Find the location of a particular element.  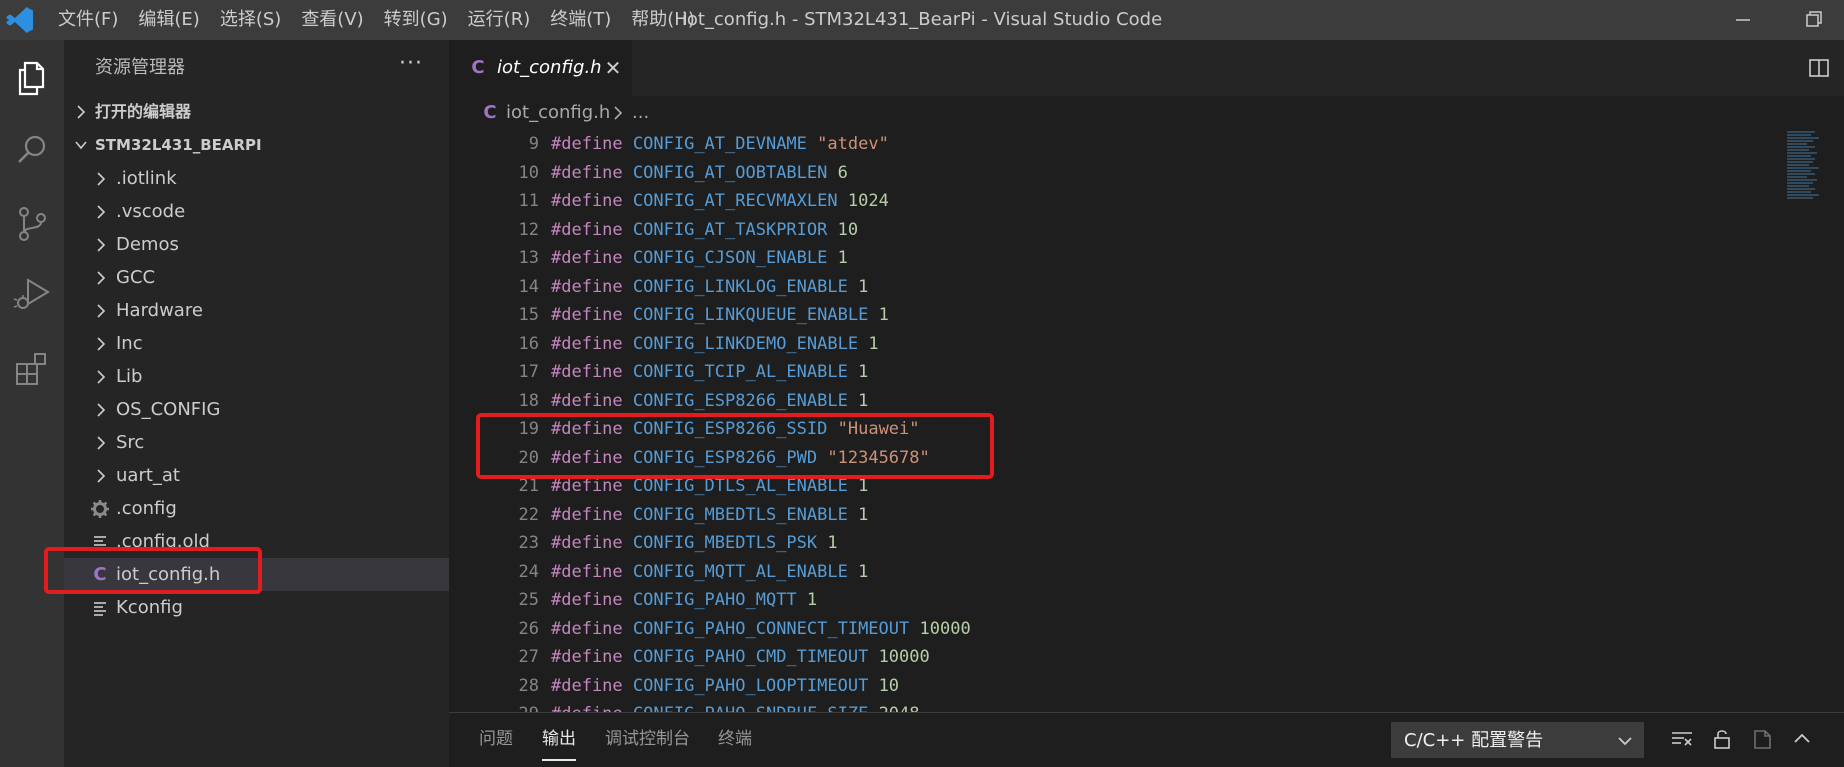

tree-item-label: .iotlink is located at coordinates (146, 178).